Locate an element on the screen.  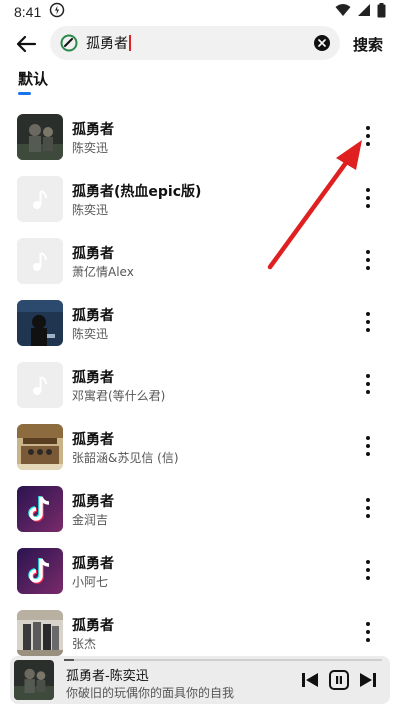
song-artist: 萧亿情Alex is located at coordinates (103, 272).